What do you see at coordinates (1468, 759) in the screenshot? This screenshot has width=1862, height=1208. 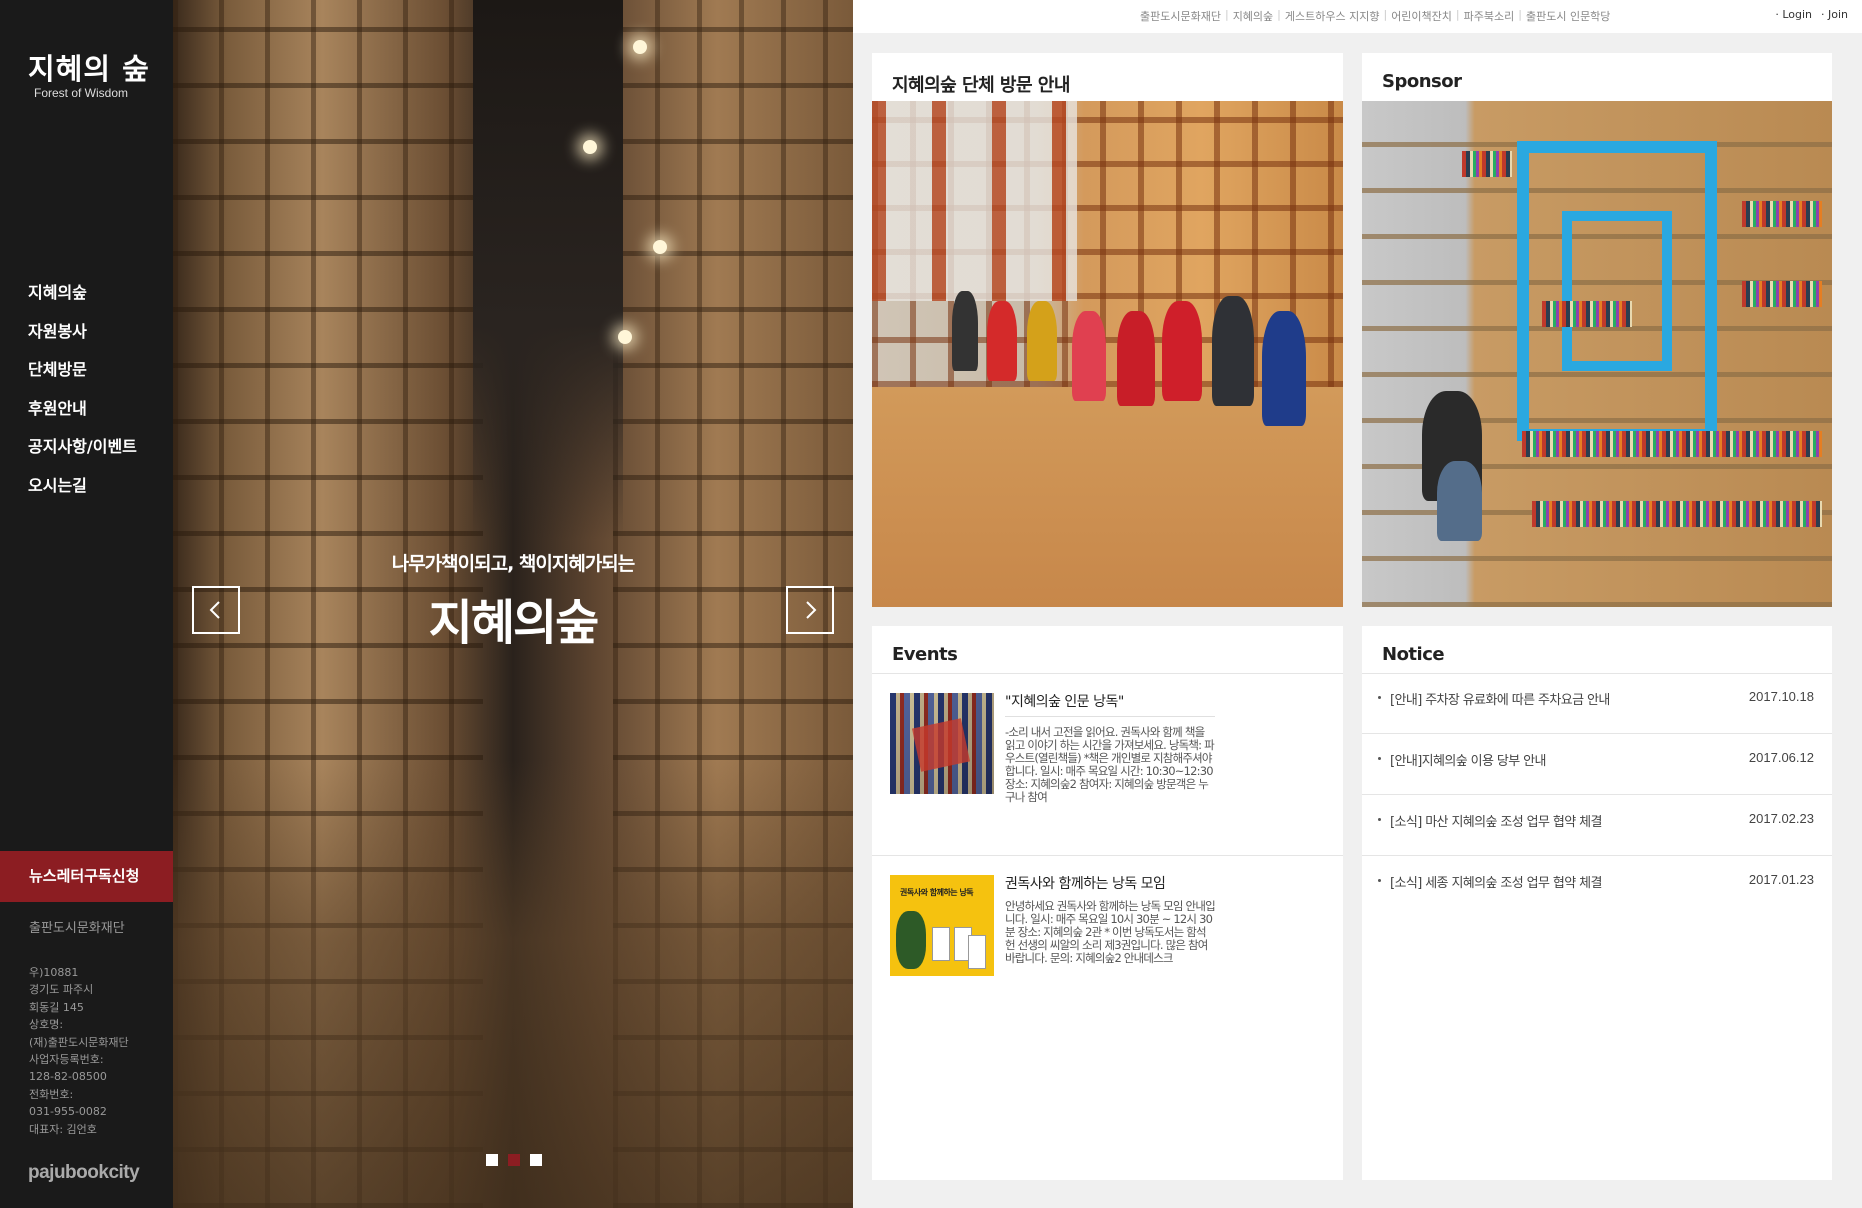 I see `notice-text: [안내]지혜의숲 이용 당부 안내` at bounding box center [1468, 759].